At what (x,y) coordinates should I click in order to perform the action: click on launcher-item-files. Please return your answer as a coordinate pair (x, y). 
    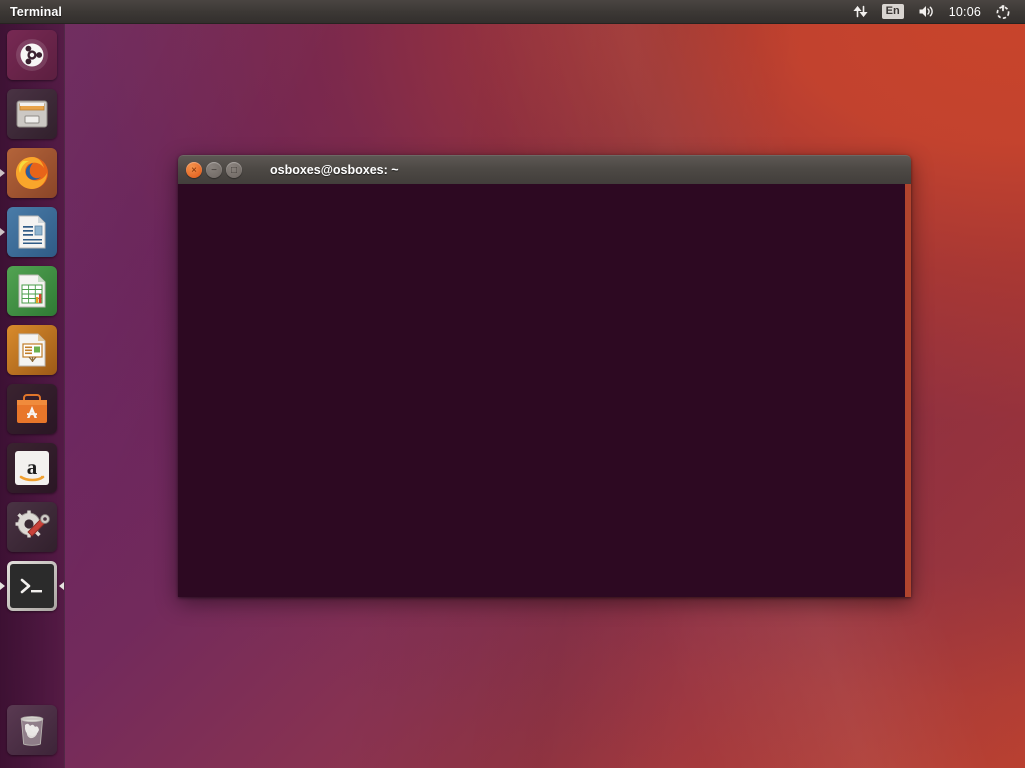
    Looking at the image, I should click on (32, 114).